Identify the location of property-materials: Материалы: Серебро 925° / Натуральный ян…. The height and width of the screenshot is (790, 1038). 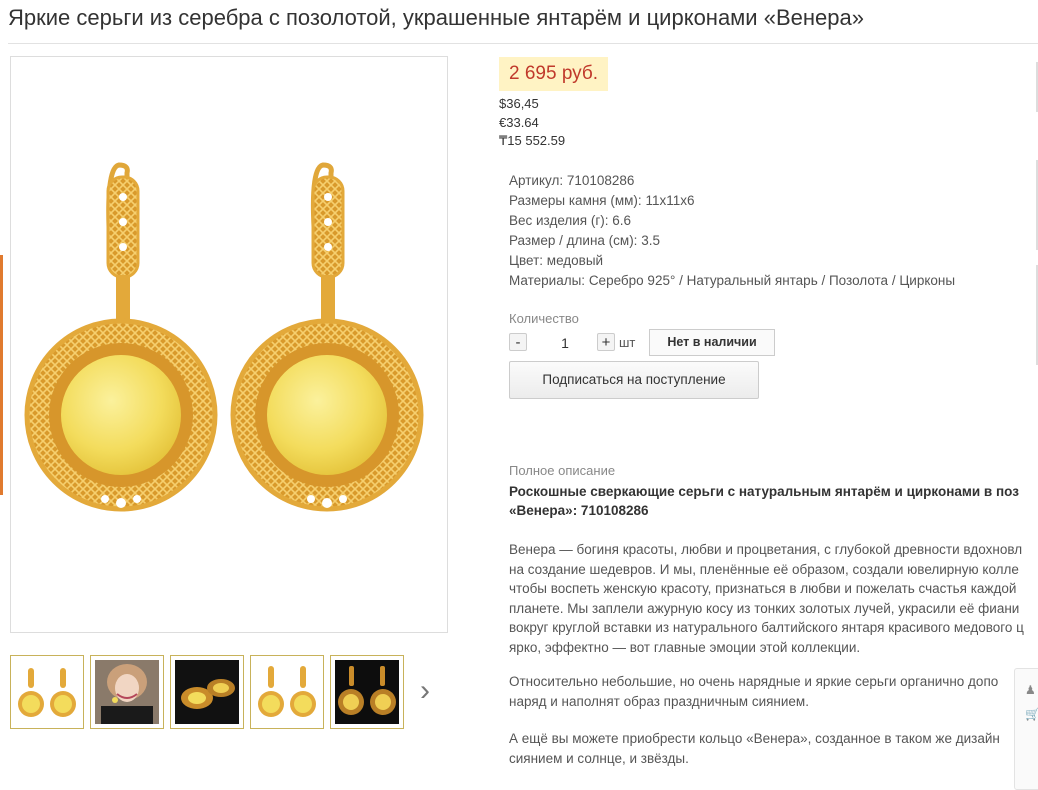
(732, 280).